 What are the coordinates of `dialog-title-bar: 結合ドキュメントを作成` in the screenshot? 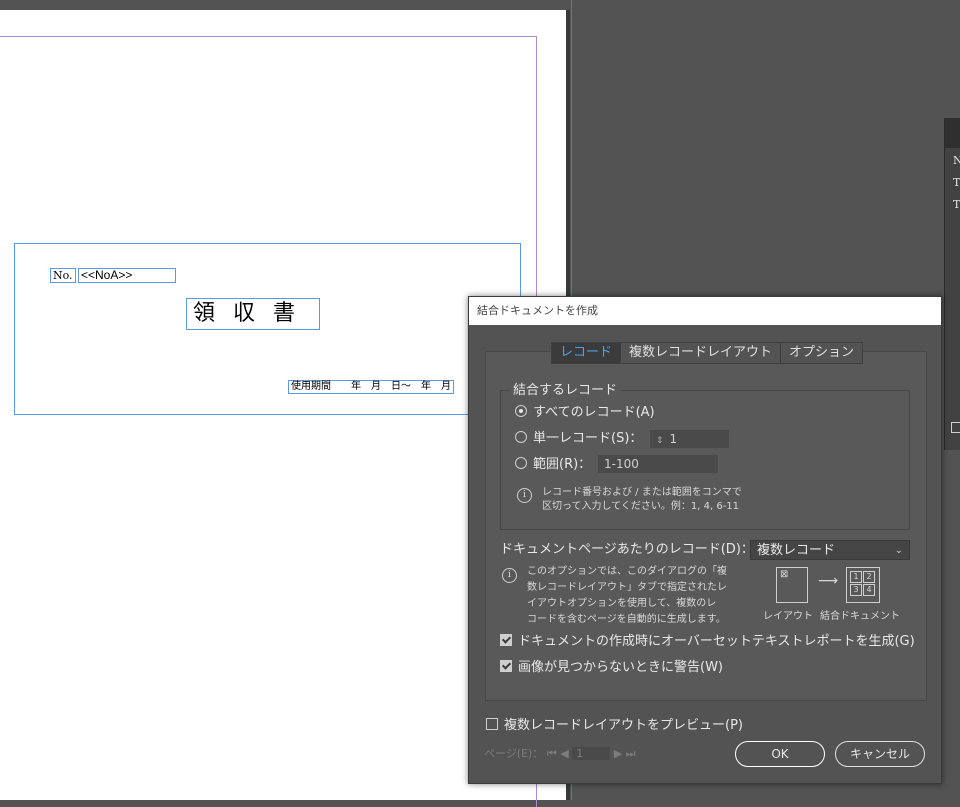 It's located at (705, 311).